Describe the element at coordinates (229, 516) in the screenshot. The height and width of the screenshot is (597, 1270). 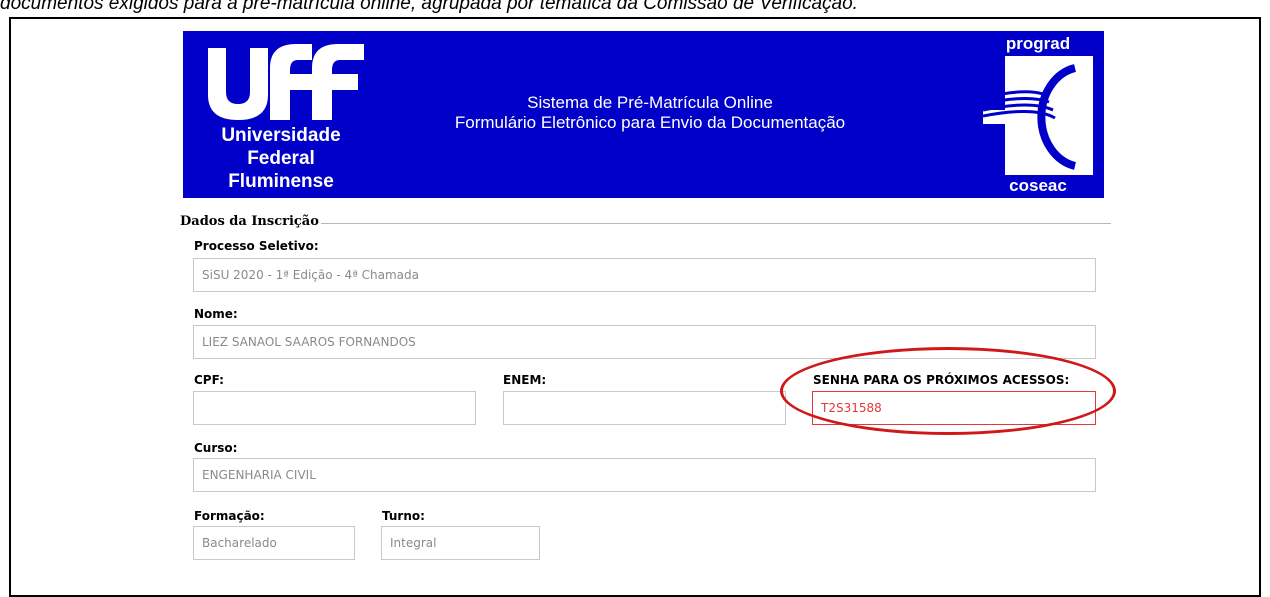
I see `formacao-label: Formação:` at that location.